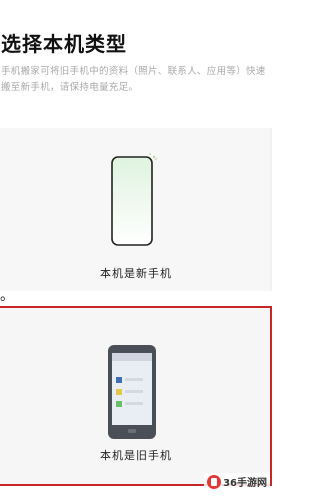 The width and height of the screenshot is (320, 496). What do you see at coordinates (214, 481) in the screenshot?
I see `watermark-logo-icon` at bounding box center [214, 481].